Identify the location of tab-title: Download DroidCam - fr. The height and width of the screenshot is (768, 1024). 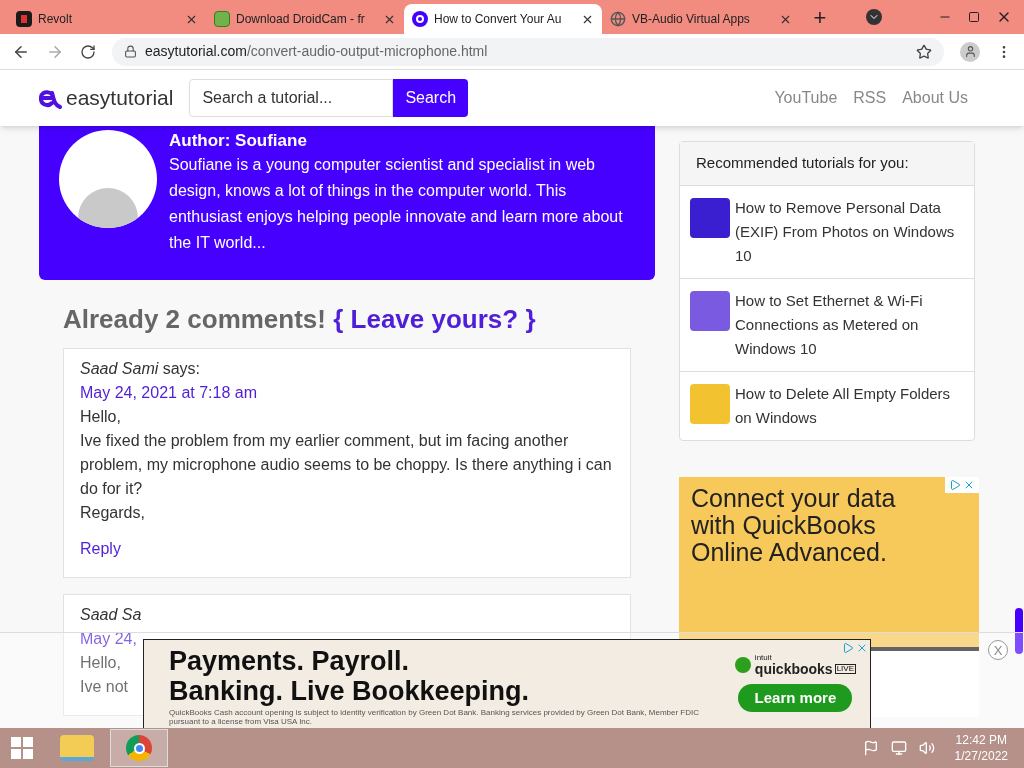
(300, 19).